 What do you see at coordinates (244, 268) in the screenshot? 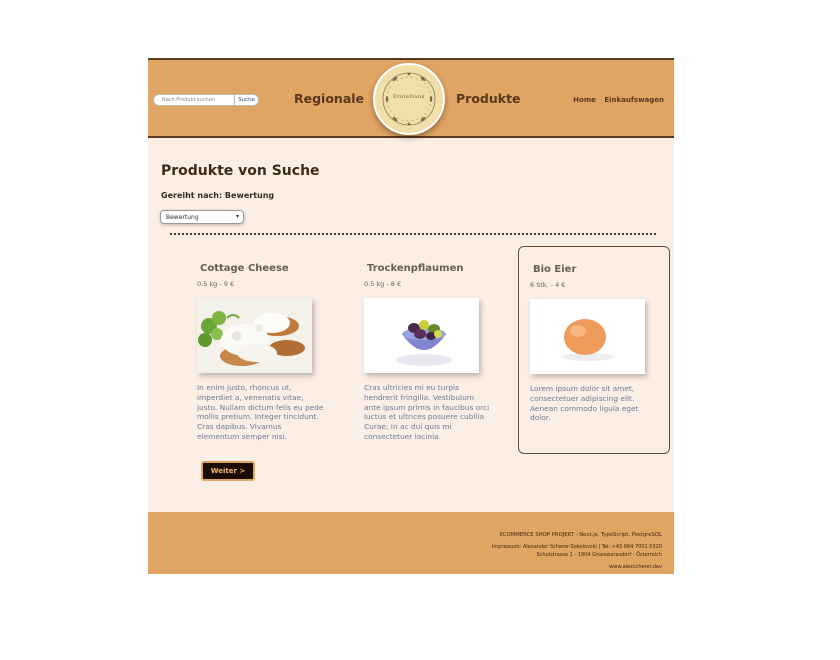
I see `product-name: Cottage Cheese` at bounding box center [244, 268].